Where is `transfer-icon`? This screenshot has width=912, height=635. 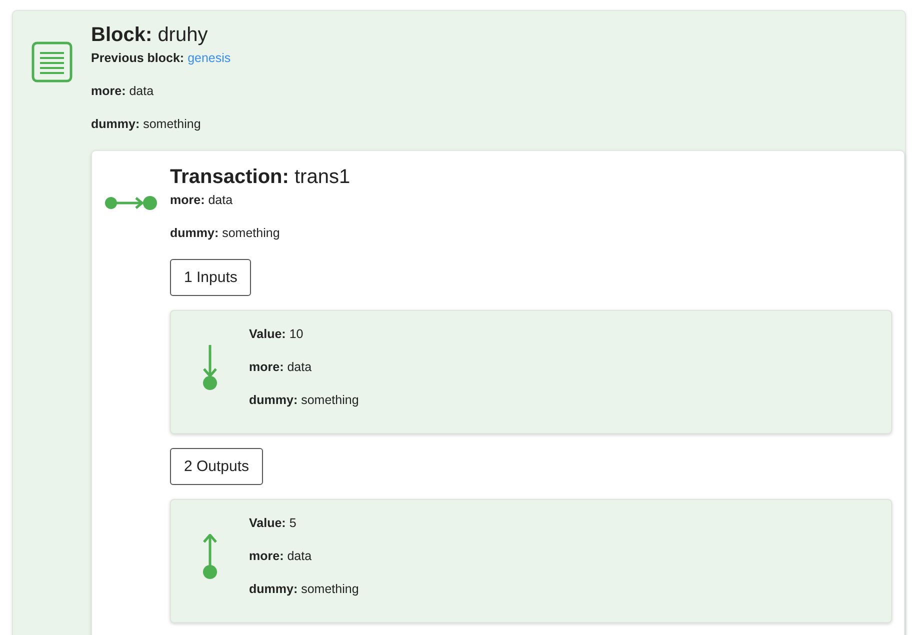 transfer-icon is located at coordinates (131, 203).